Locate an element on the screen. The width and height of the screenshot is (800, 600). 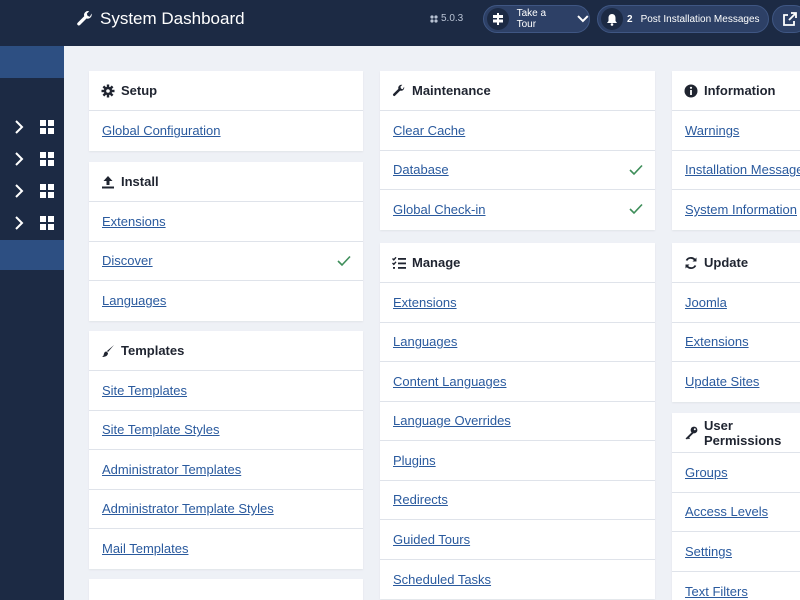
wrench-icon is located at coordinates (84, 18).